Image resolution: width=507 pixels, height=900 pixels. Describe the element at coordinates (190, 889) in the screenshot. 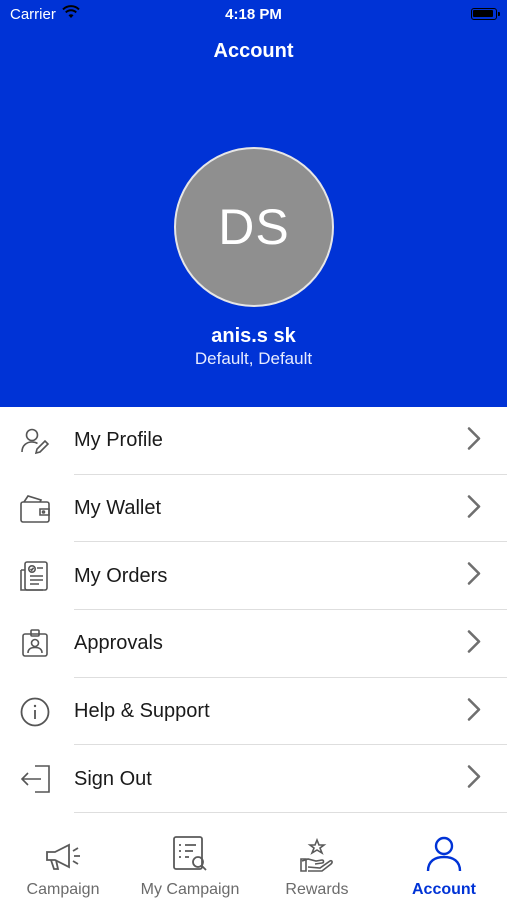

I see `tab-label: My Campaign` at that location.